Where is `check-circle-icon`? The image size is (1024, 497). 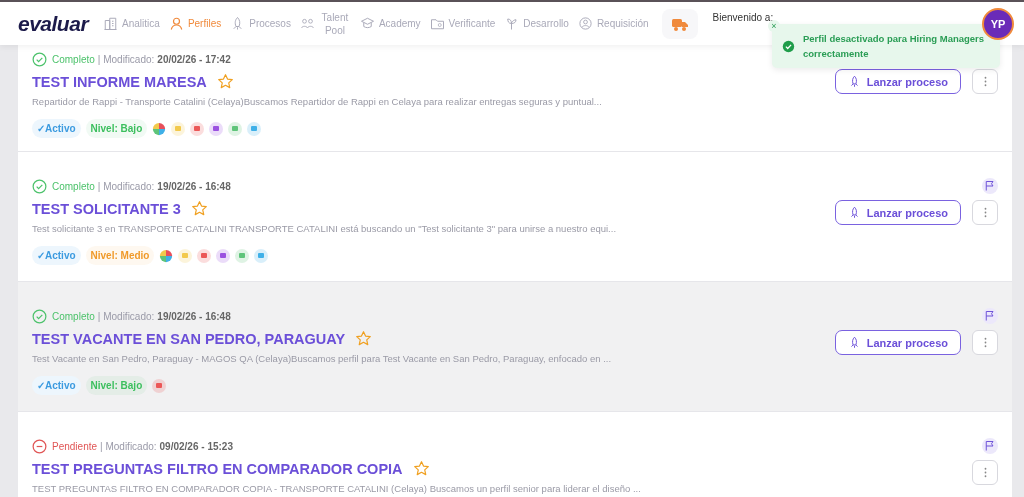
check-circle-icon is located at coordinates (788, 46).